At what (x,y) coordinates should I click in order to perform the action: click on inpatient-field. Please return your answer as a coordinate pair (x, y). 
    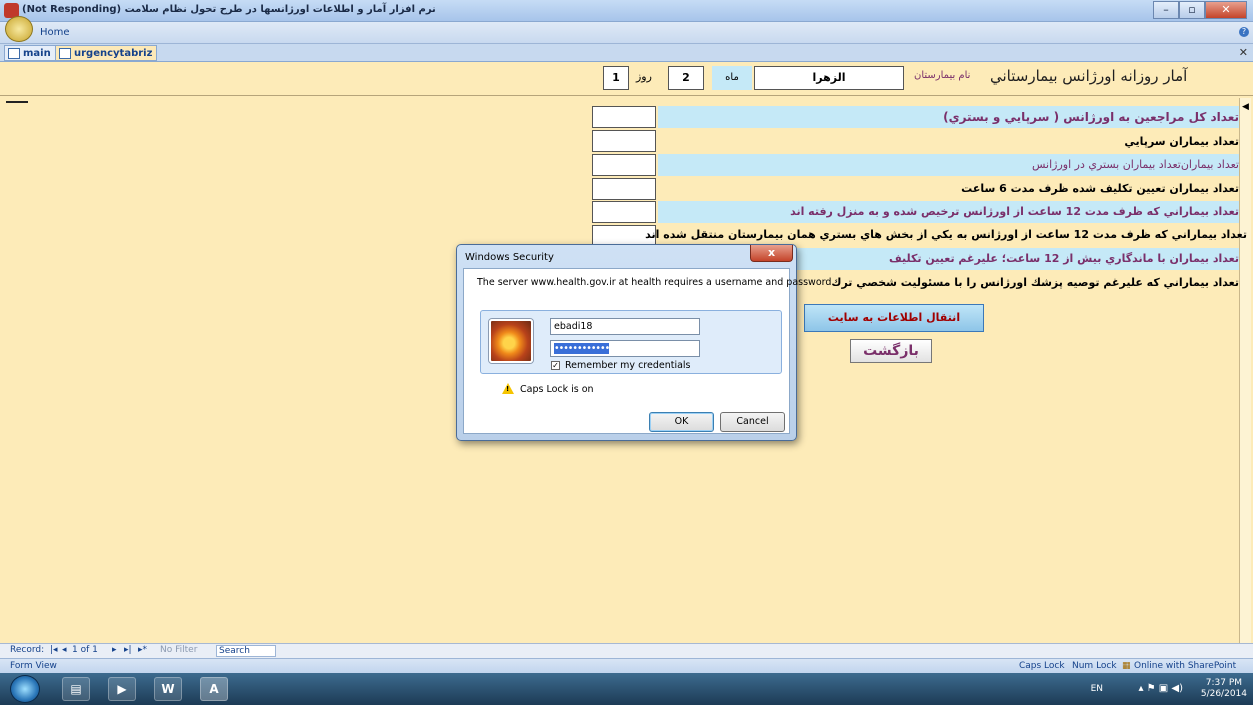
    Looking at the image, I should click on (624, 165).